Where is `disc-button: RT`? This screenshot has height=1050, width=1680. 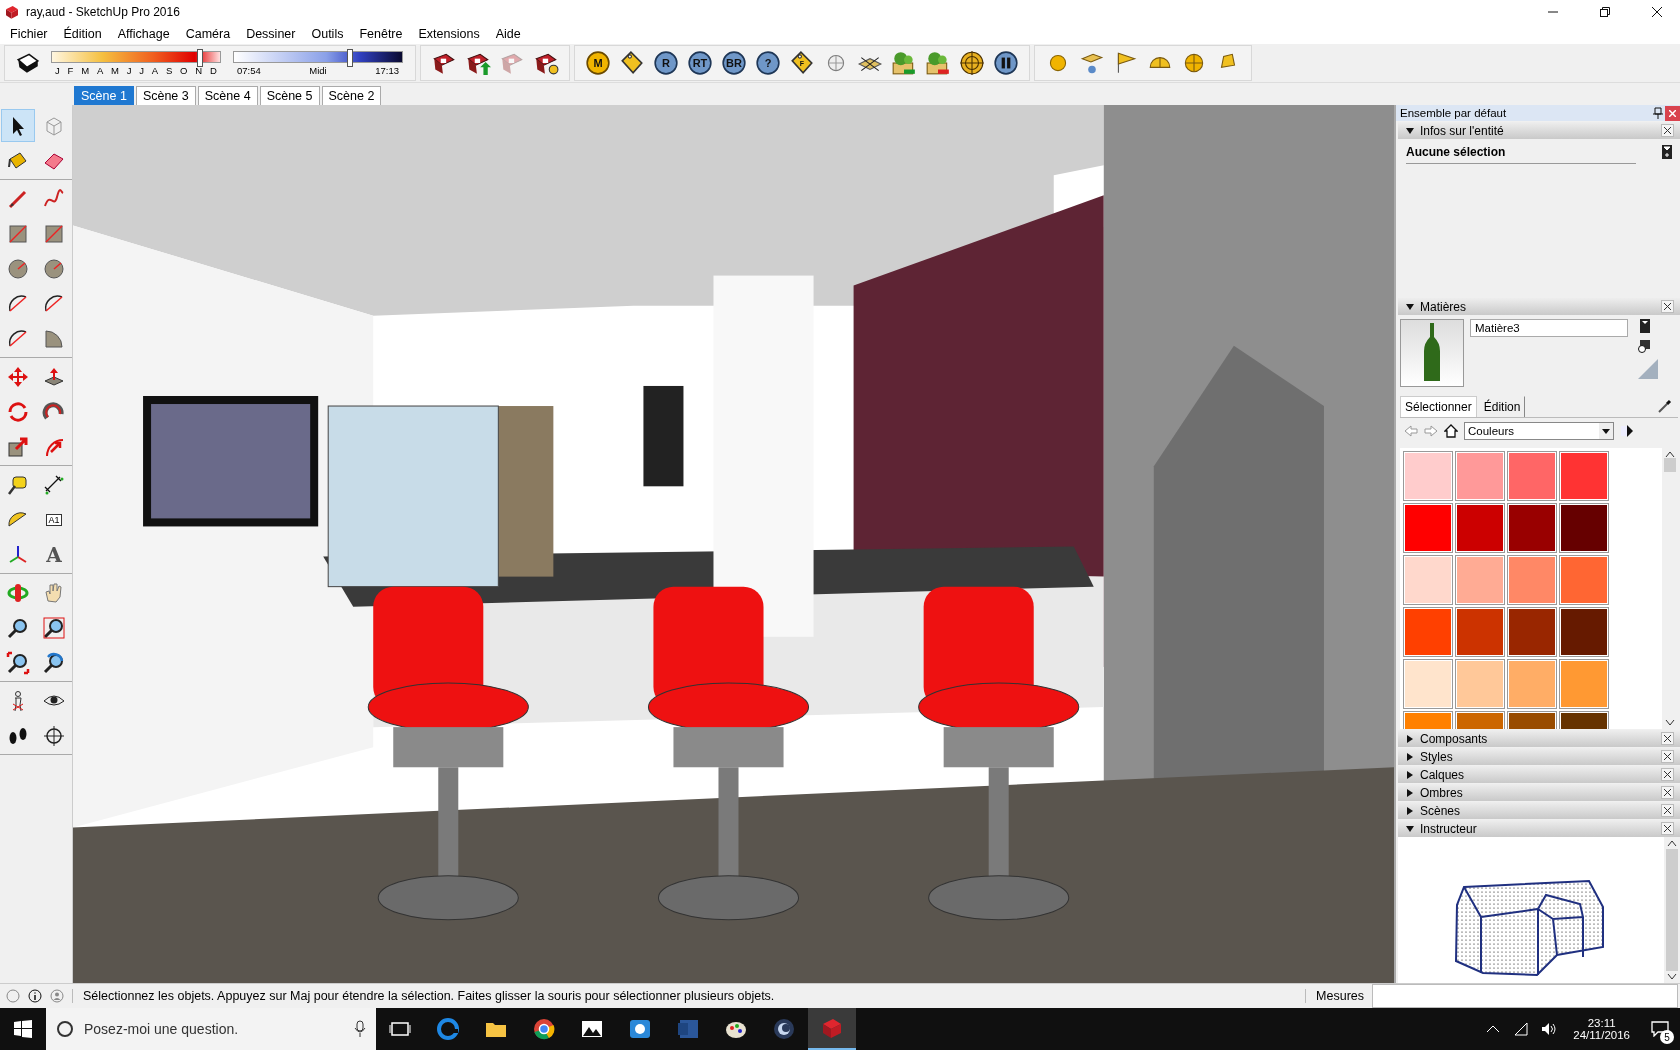
disc-button: RT is located at coordinates (700, 63).